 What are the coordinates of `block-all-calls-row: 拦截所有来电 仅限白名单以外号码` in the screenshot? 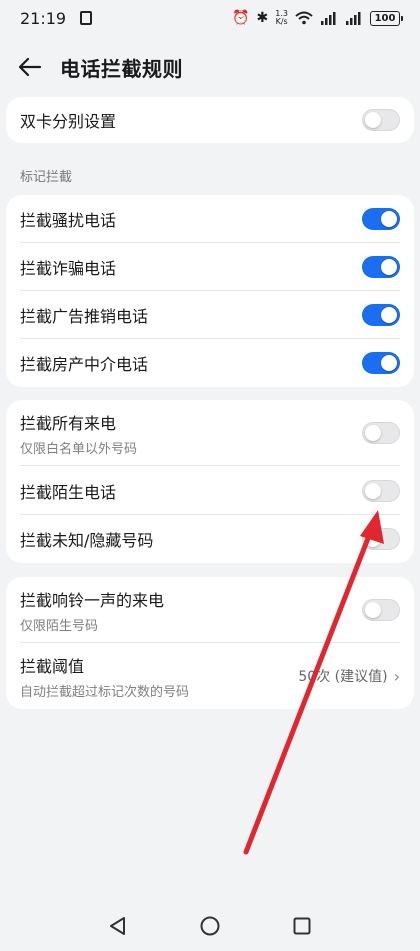 It's located at (210, 433).